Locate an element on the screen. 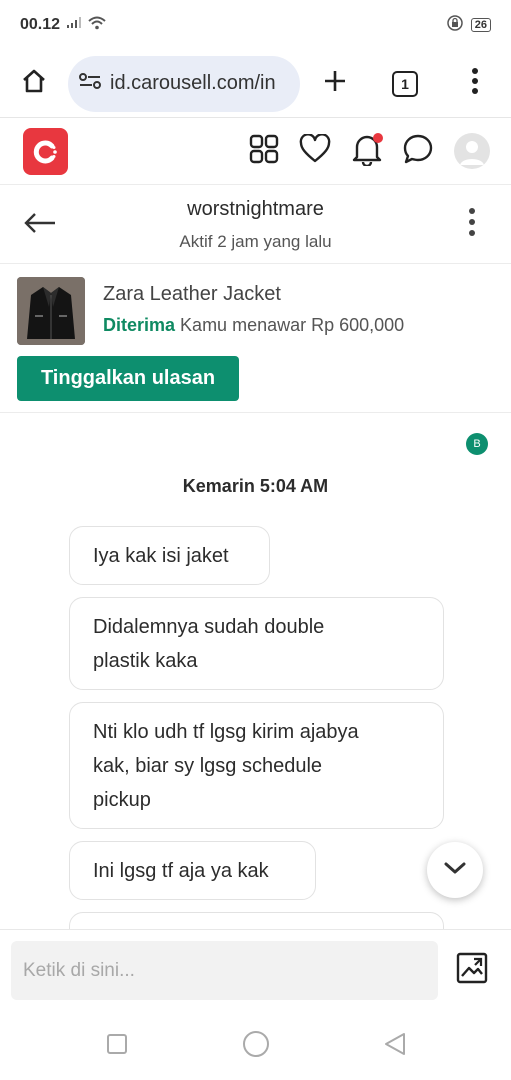 The height and width of the screenshot is (1080, 511). avatar is located at coordinates (472, 151).